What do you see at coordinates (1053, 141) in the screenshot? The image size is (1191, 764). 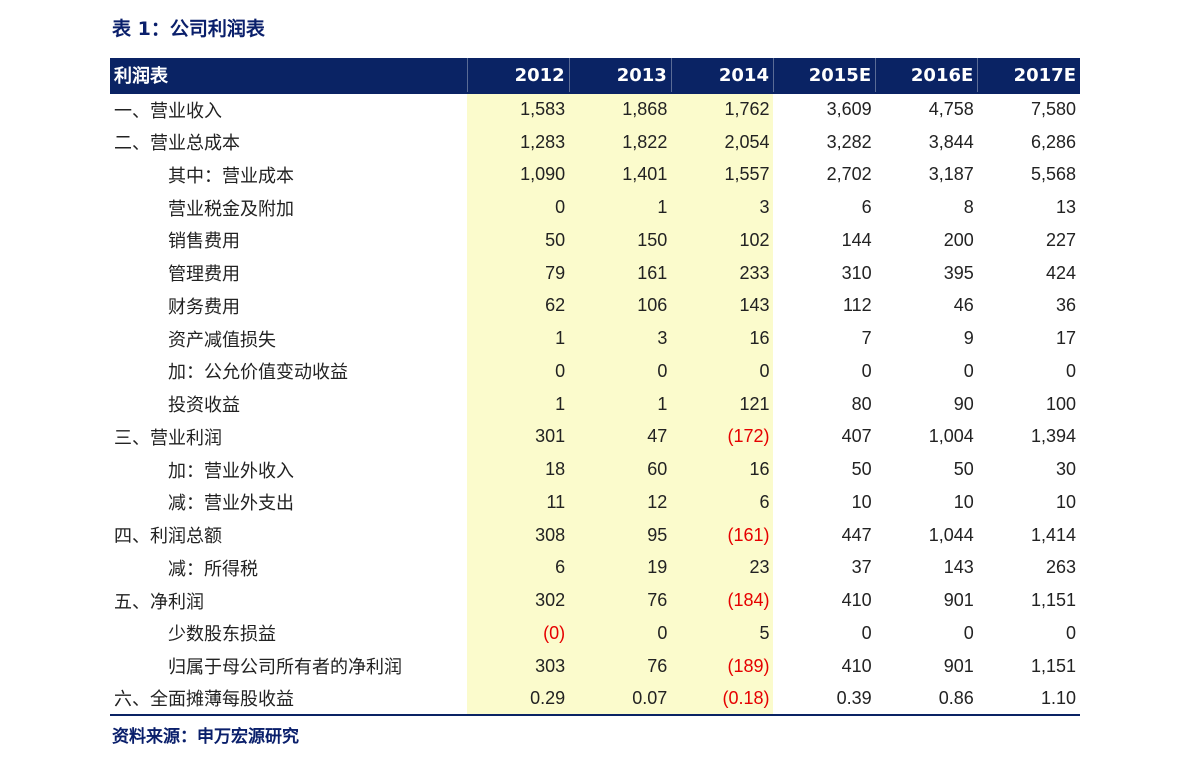 I see `cell-value: 6,286` at bounding box center [1053, 141].